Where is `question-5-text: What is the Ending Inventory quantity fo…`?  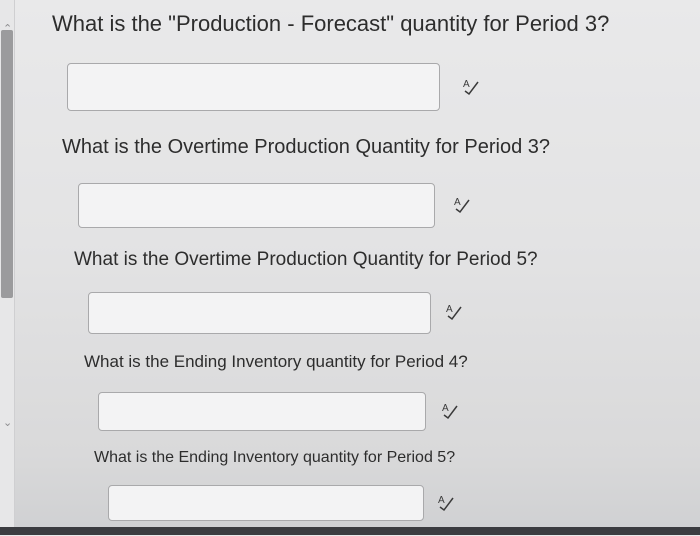
question-5-text: What is the Ending Inventory quantity fo… is located at coordinates (275, 457).